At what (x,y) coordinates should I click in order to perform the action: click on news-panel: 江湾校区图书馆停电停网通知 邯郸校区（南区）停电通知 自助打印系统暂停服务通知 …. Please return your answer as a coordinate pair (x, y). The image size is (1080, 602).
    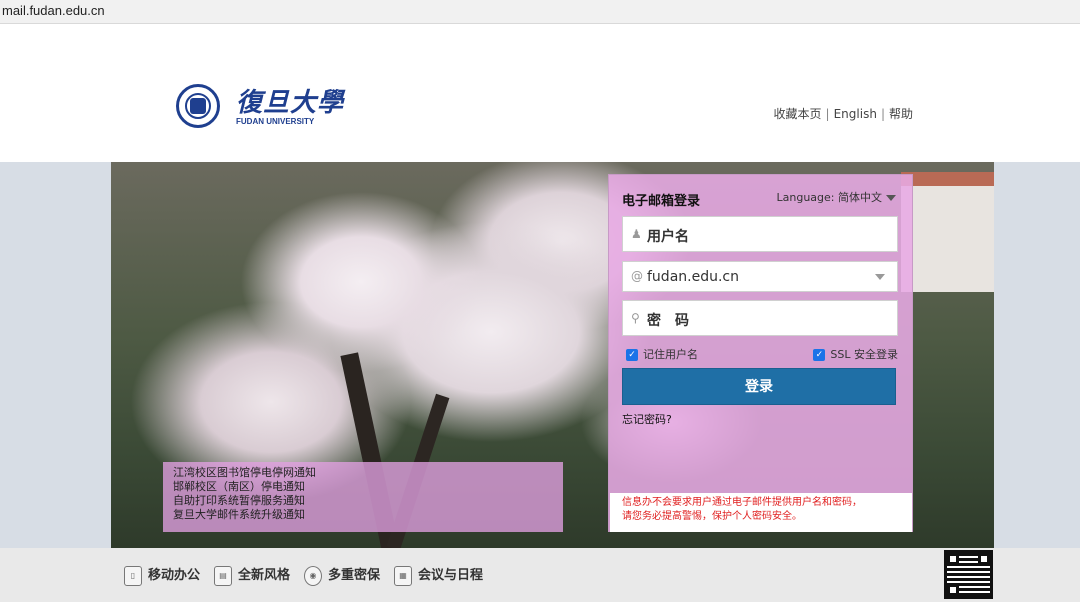
    Looking at the image, I should click on (363, 497).